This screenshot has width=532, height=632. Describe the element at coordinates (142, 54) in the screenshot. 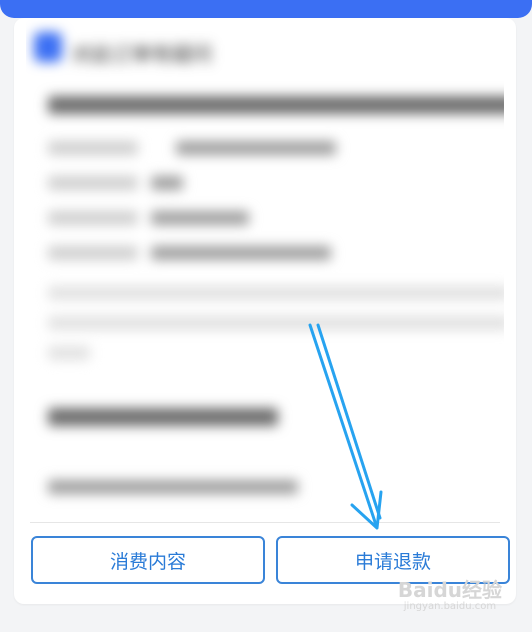

I see `card-header-title: 对此订单有疑问` at that location.